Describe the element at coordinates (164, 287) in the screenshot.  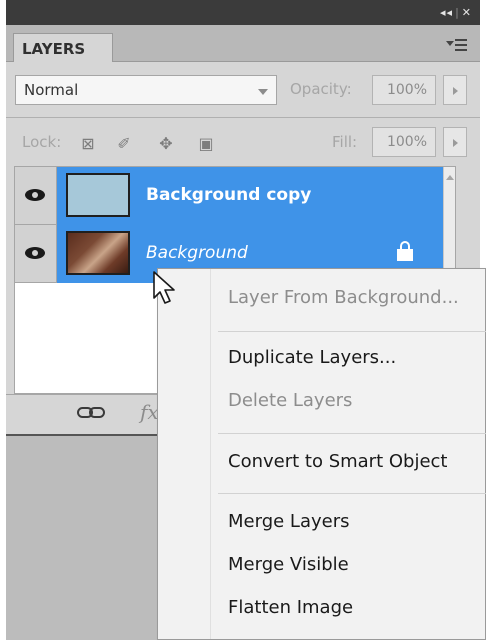
I see `mouse-pointer-icon` at that location.